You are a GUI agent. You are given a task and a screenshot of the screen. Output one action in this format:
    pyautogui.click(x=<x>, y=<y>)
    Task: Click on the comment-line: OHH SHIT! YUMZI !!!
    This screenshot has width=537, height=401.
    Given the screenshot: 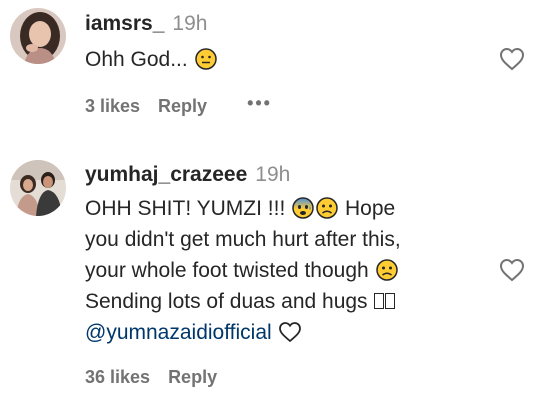 What is the action you would take?
    pyautogui.click(x=185, y=208)
    